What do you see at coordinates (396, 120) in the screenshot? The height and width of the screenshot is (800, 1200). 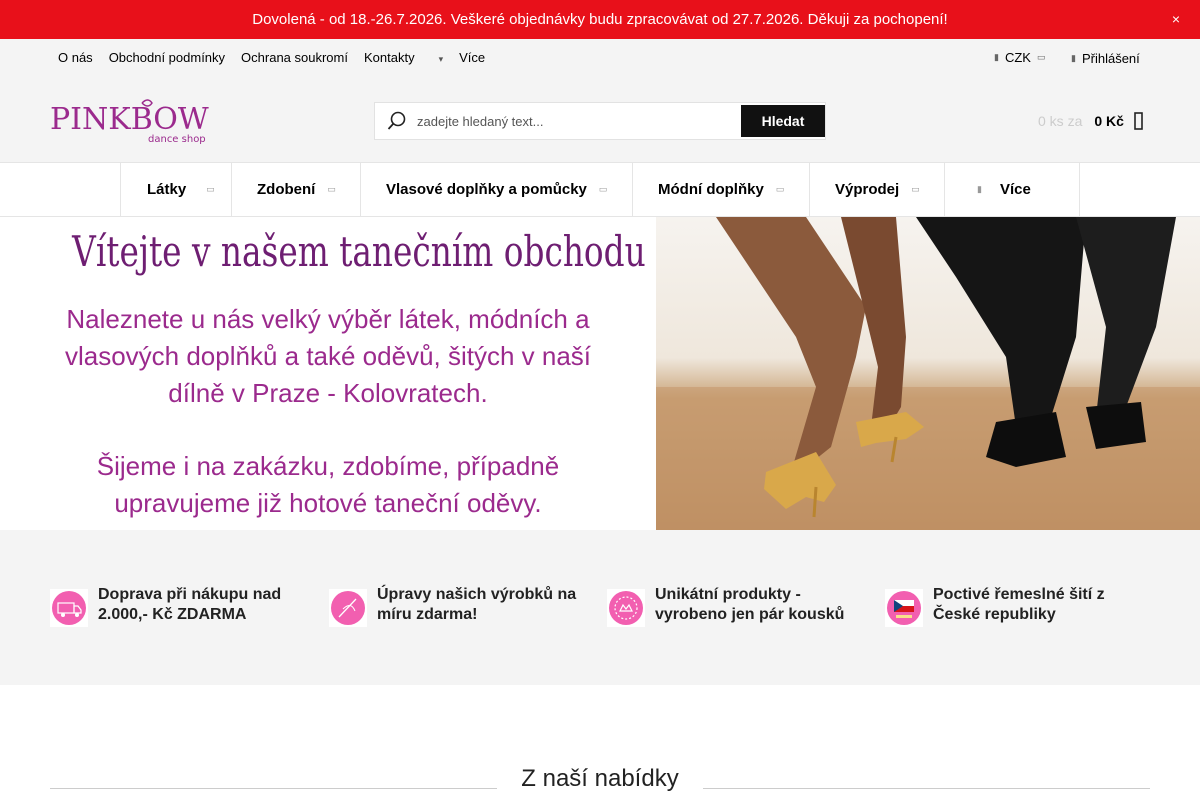 I see `search-icon` at bounding box center [396, 120].